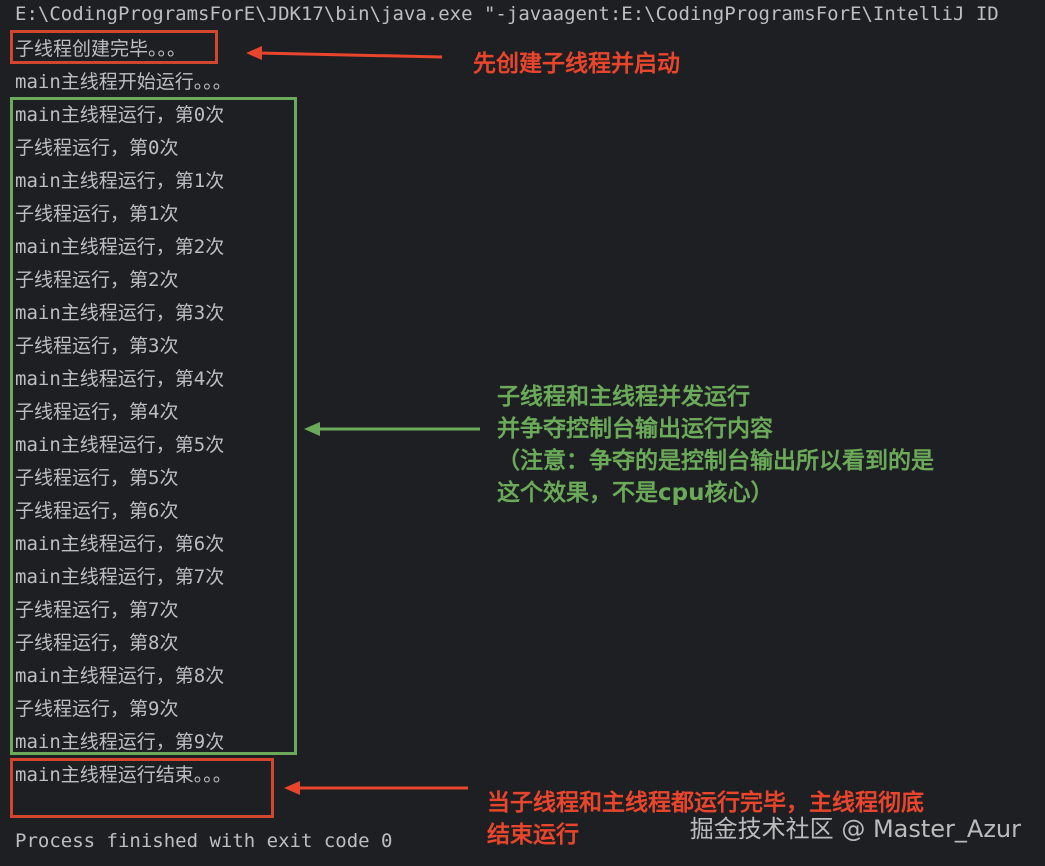  Describe the element at coordinates (376, 788) in the screenshot. I see `arrow-bottom` at that location.